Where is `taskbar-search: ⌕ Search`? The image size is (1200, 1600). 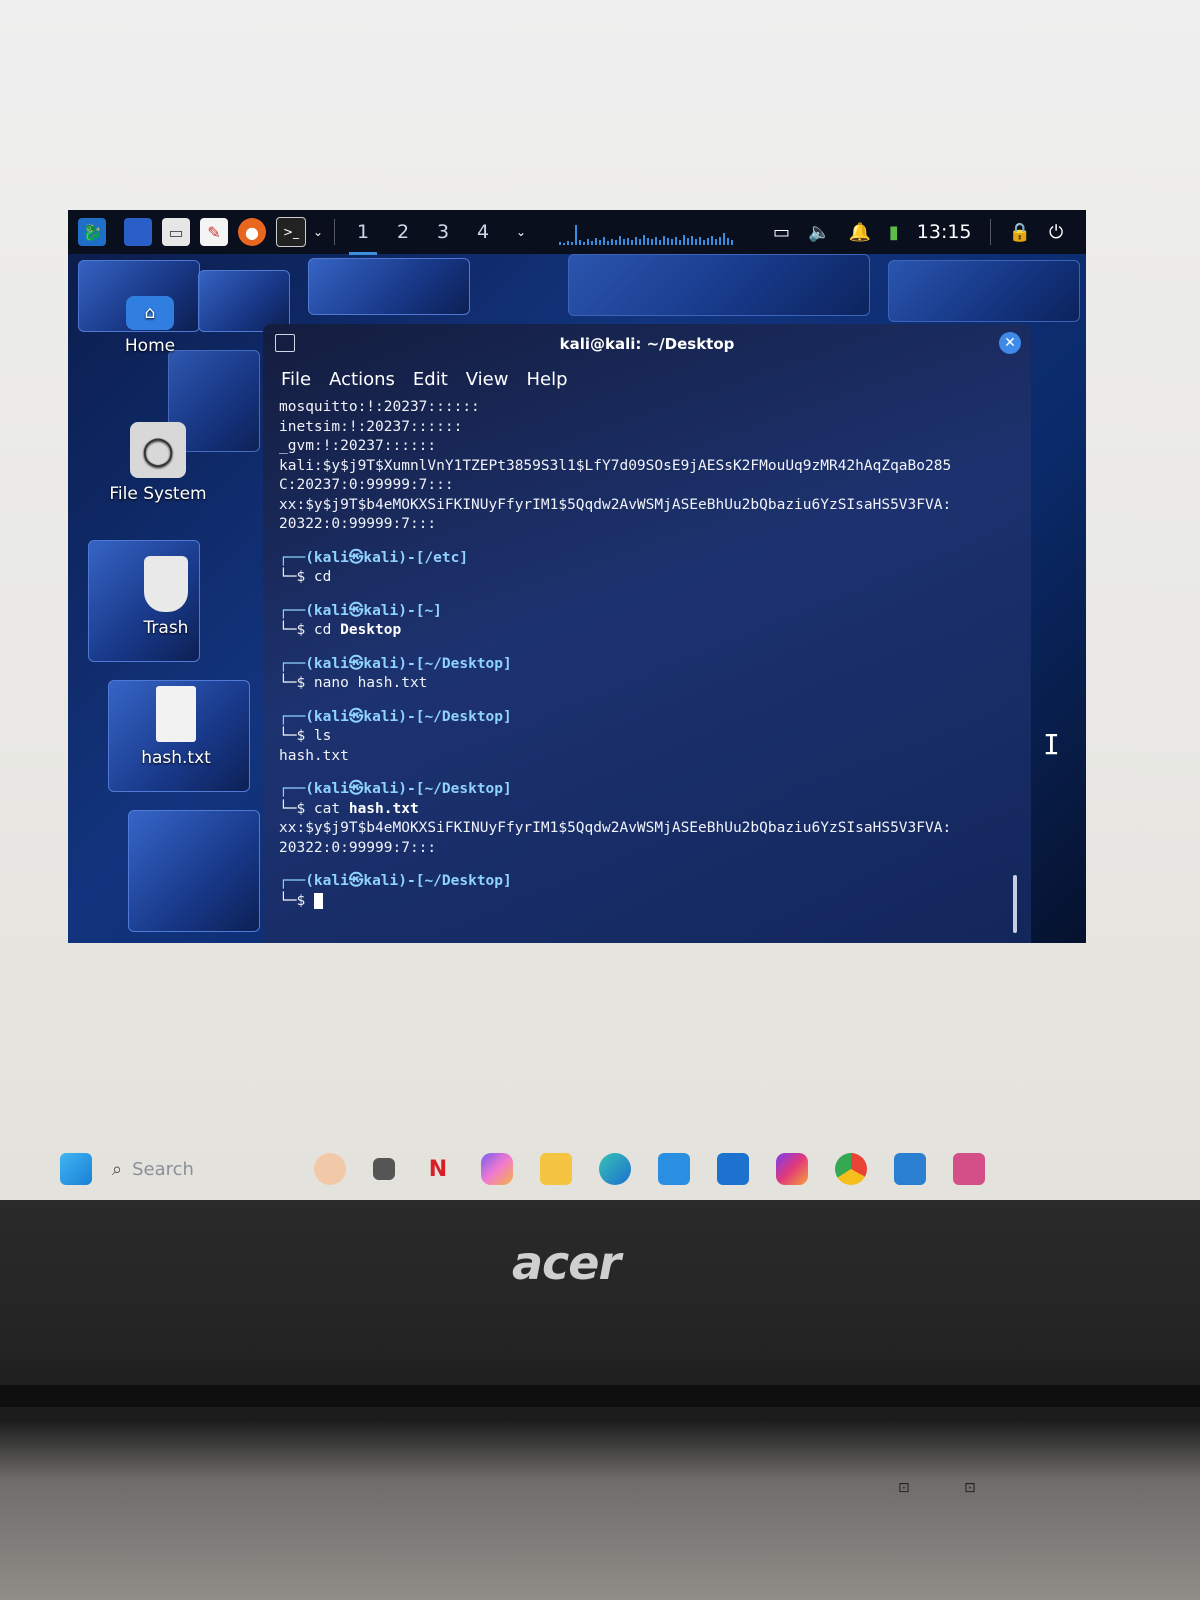
taskbar-search: ⌕ Search is located at coordinates (153, 1169).